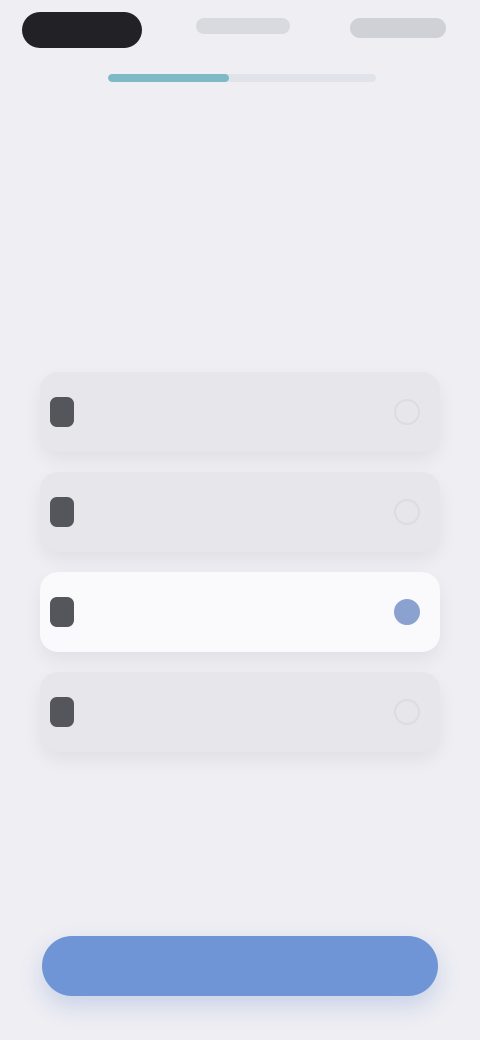  What do you see at coordinates (243, 26) in the screenshot?
I see `status-center-indicator` at bounding box center [243, 26].